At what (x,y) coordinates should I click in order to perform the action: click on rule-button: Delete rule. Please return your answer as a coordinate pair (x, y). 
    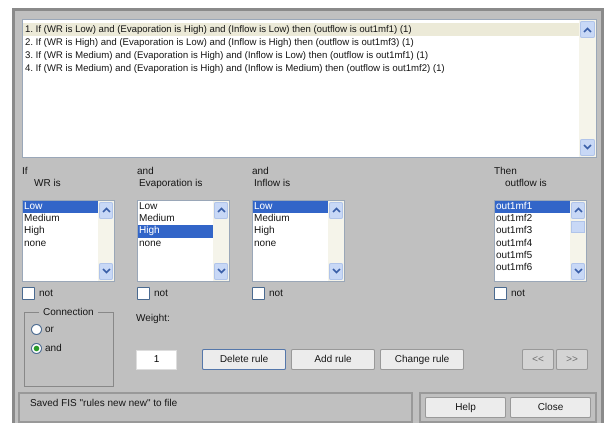
    Looking at the image, I should click on (244, 359).